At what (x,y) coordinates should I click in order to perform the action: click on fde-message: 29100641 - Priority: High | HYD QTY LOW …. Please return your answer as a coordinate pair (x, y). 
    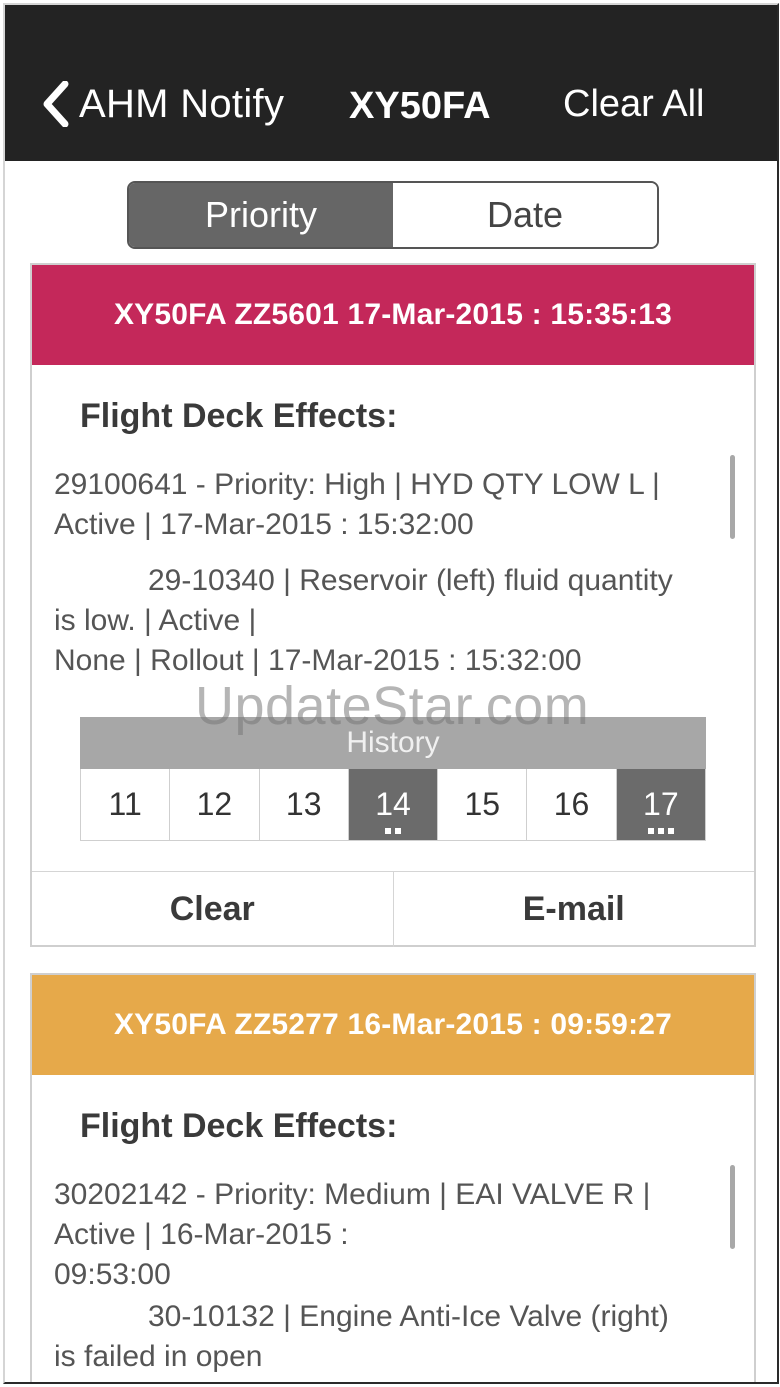
    Looking at the image, I should click on (390, 573).